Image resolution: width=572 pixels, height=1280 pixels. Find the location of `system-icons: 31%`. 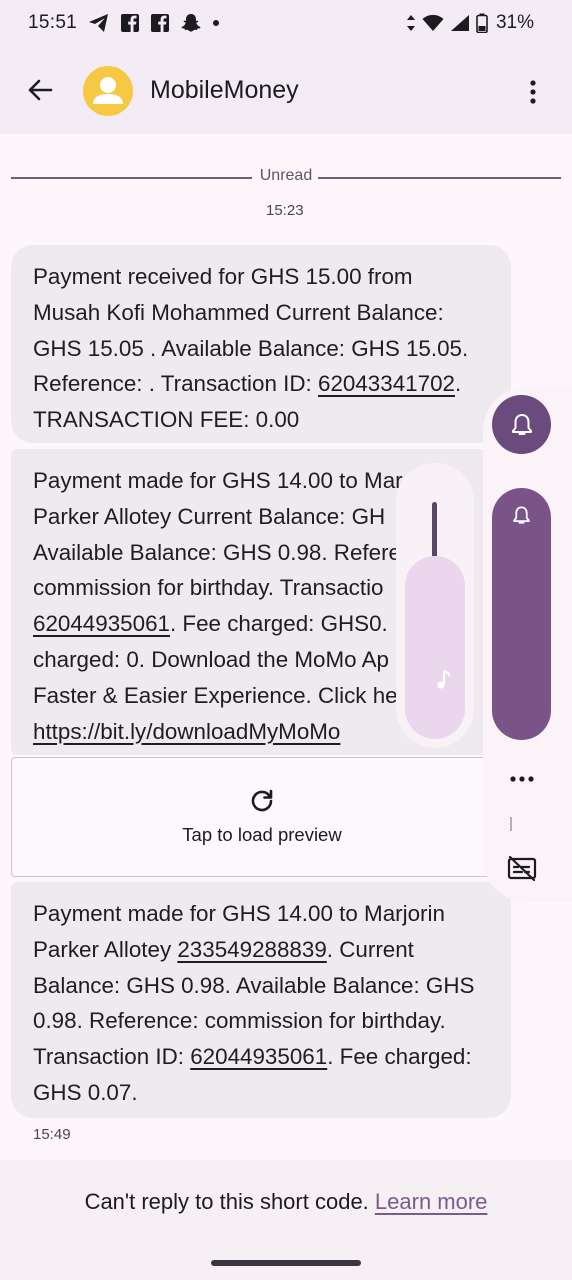

system-icons: 31% is located at coordinates (470, 23).